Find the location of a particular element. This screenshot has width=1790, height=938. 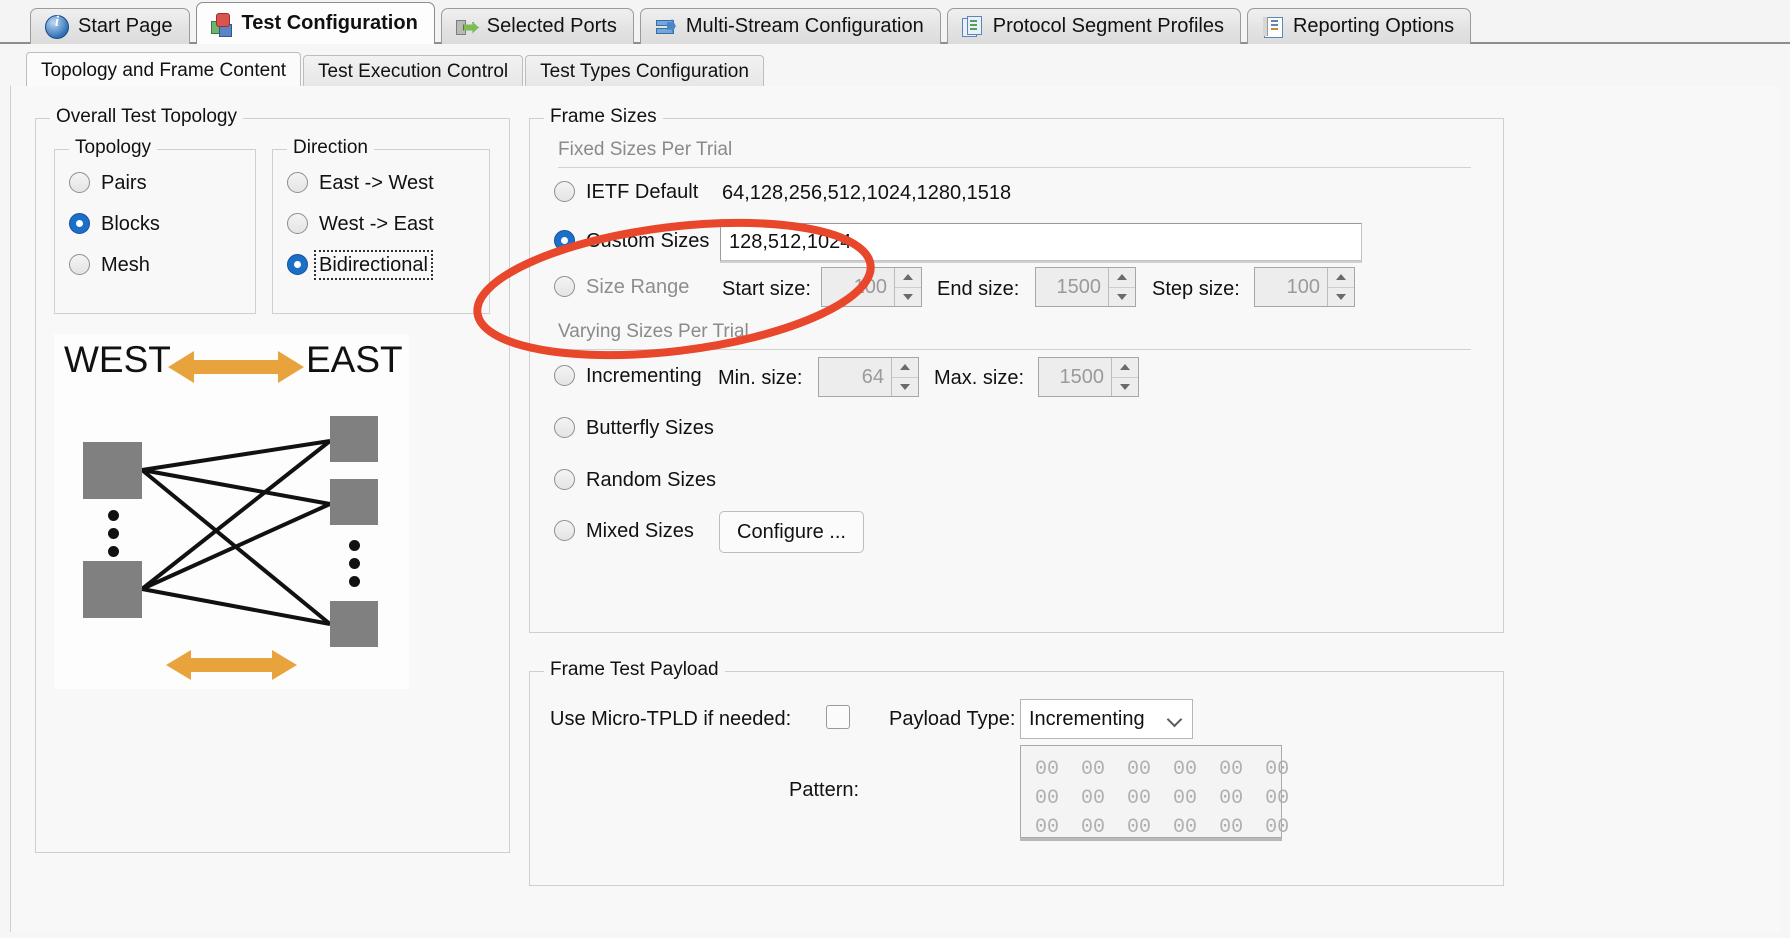

section-divider is located at coordinates (1014, 349).